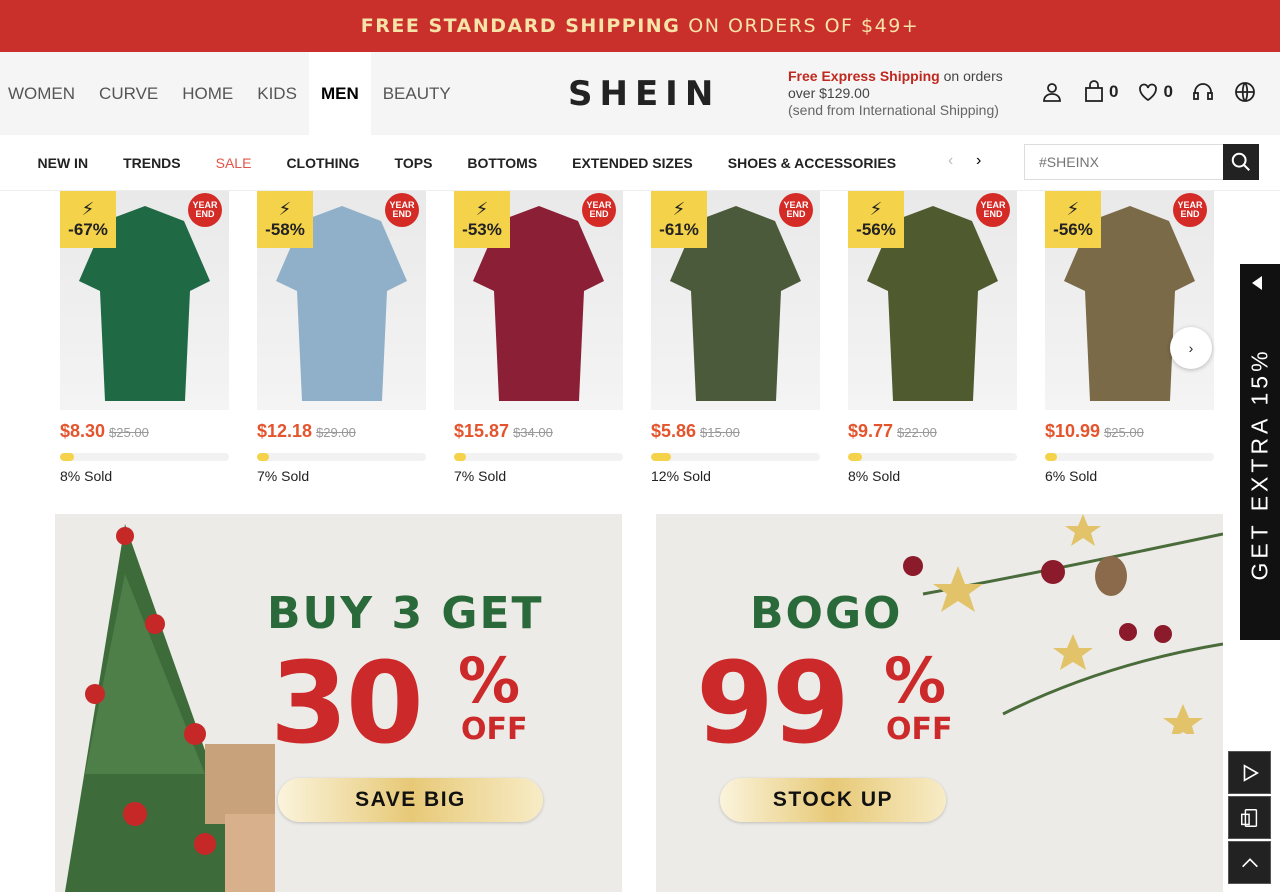  I want to click on category-nav: WOMEN CURVE HOME KIDS MEN BEAUTY, so click(231, 93).